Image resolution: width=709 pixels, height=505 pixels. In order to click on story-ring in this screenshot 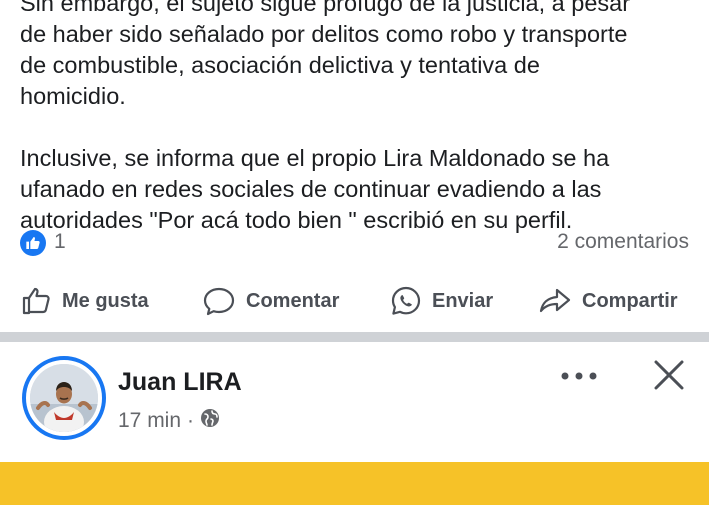, I will do `click(64, 398)`.